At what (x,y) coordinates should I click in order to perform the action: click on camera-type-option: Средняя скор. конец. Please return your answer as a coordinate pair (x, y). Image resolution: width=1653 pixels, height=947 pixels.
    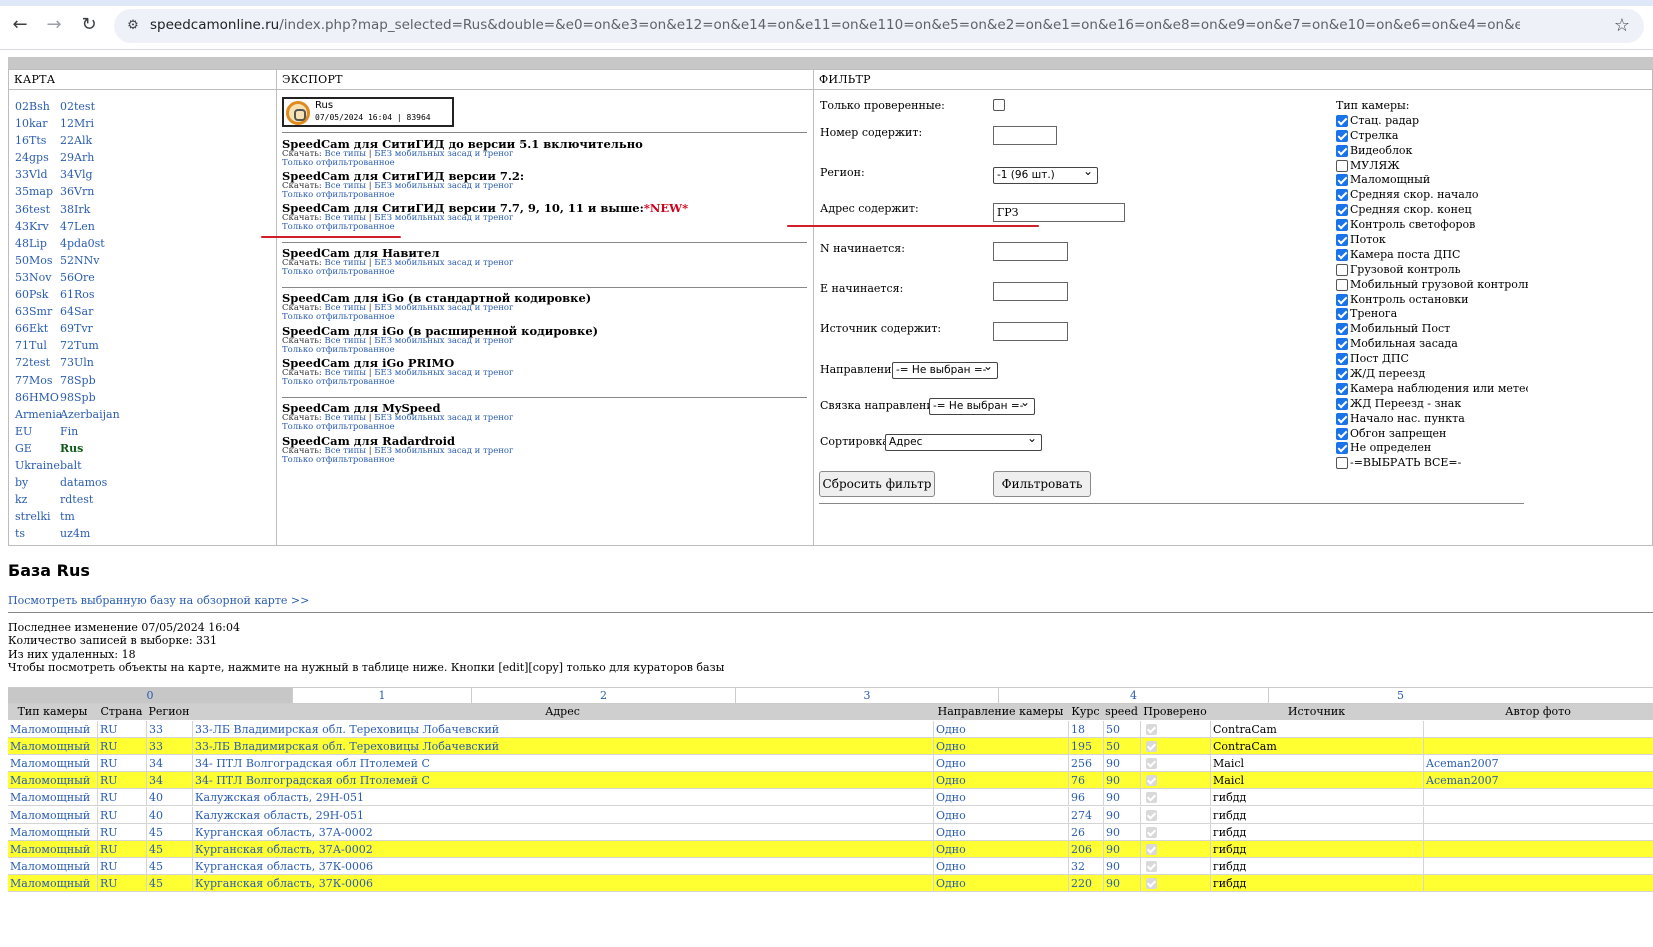
    Looking at the image, I should click on (1434, 209).